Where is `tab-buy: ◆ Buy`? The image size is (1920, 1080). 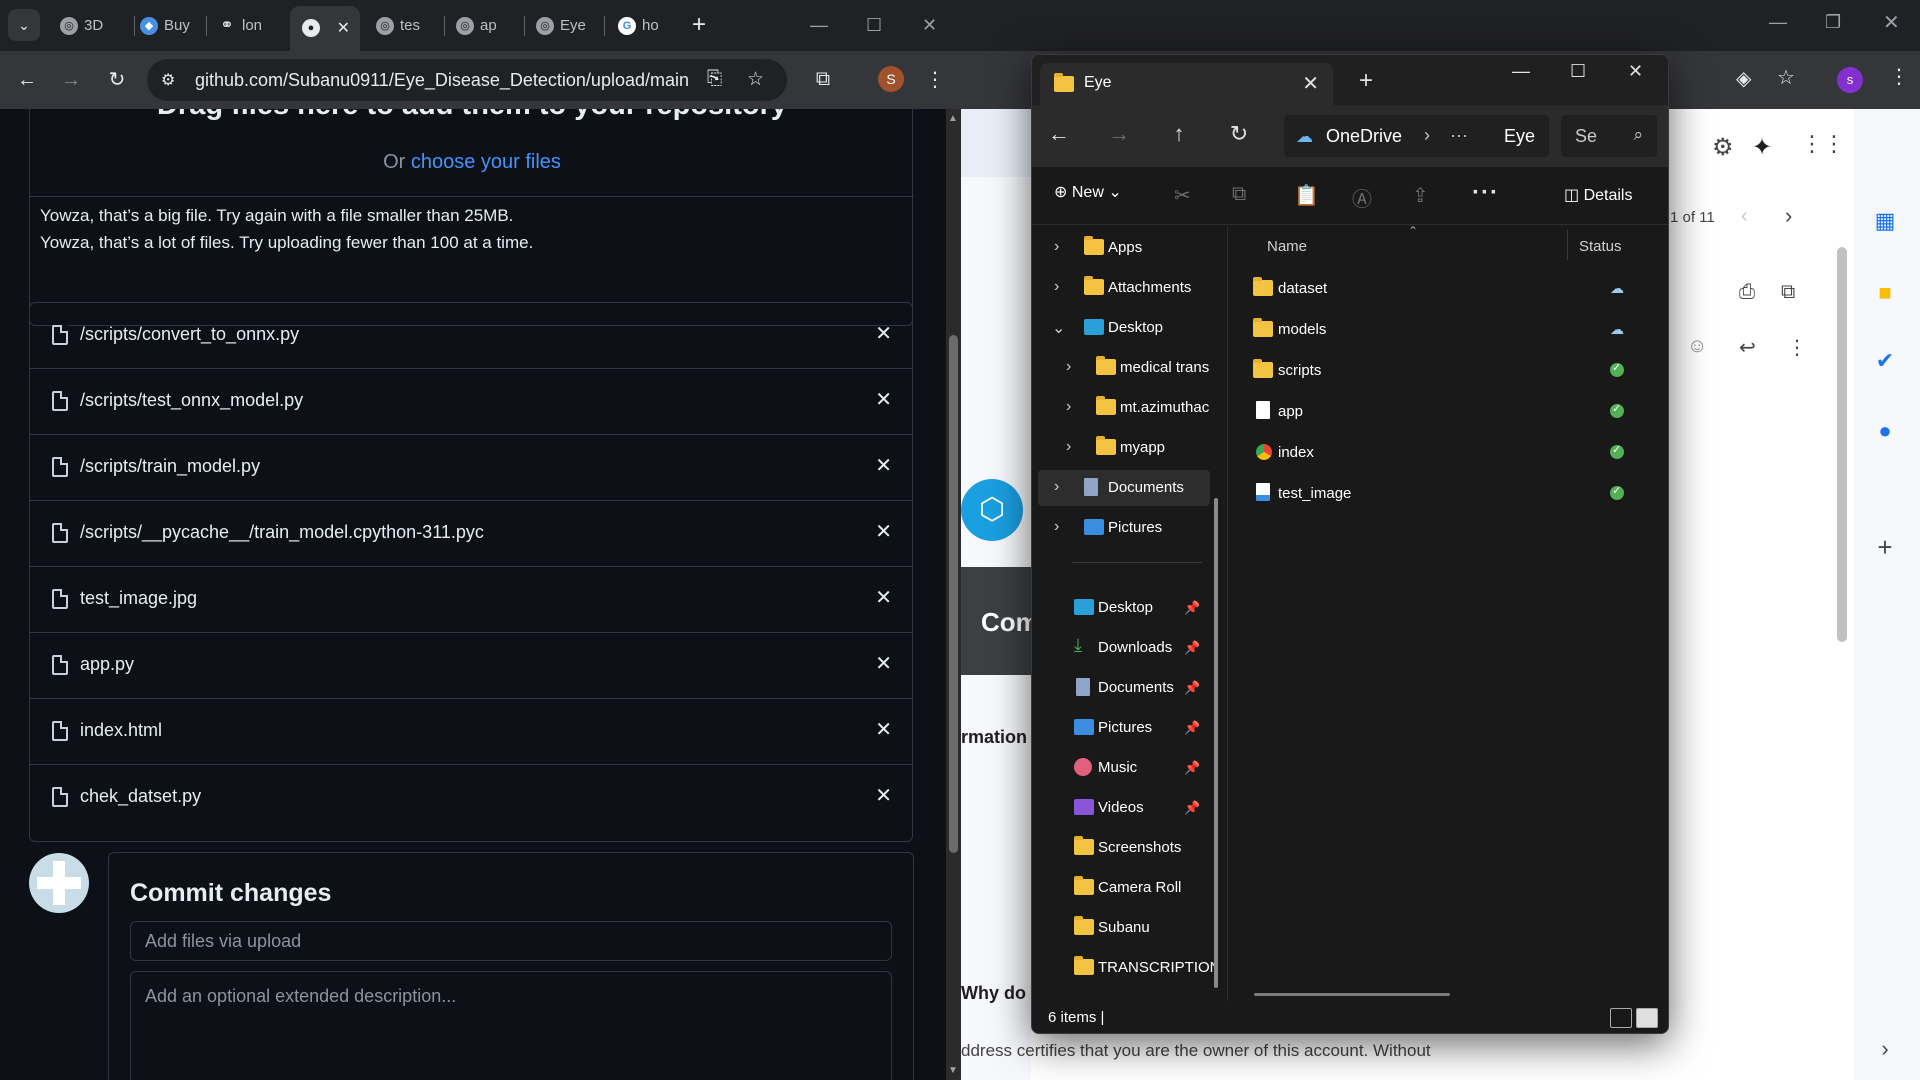
tab-buy: ◆ Buy is located at coordinates (167, 25).